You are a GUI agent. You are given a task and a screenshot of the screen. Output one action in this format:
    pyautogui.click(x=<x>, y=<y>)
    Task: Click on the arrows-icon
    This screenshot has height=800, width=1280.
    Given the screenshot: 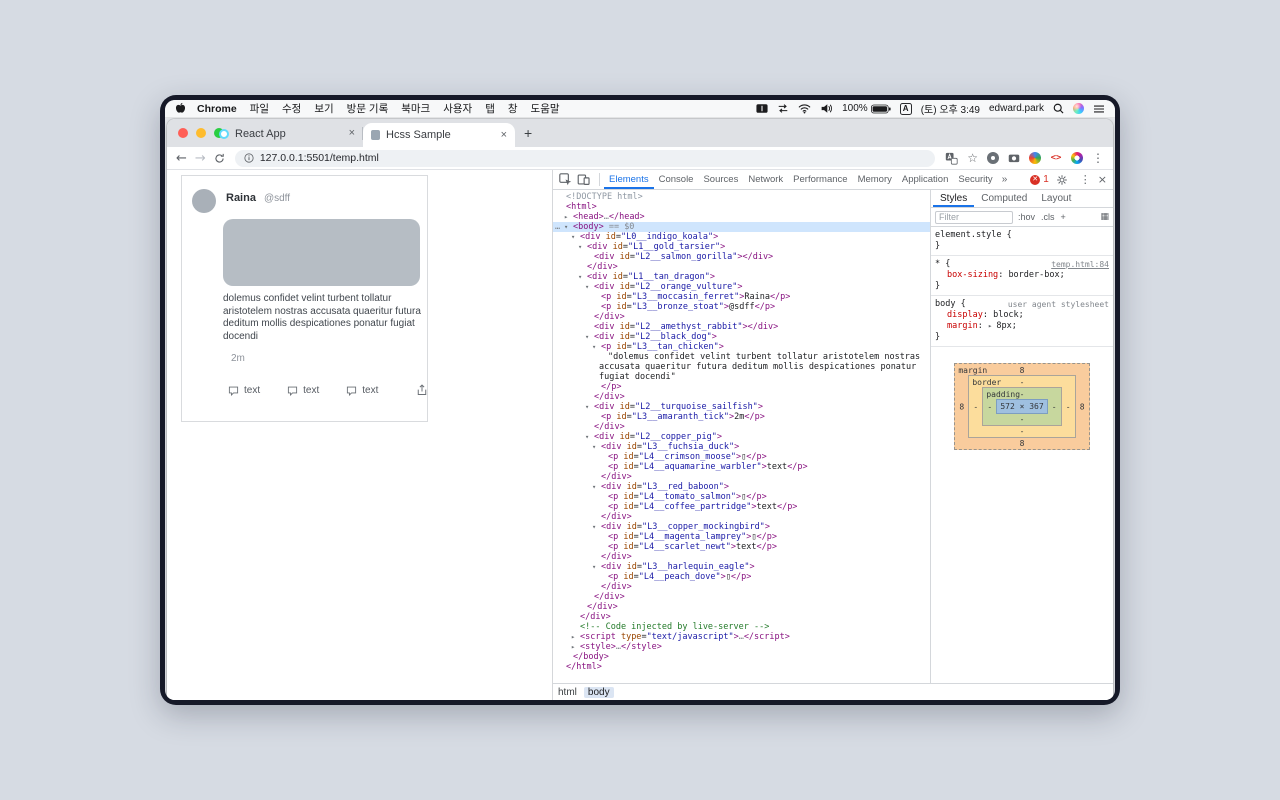 What is the action you would take?
    pyautogui.click(x=783, y=108)
    